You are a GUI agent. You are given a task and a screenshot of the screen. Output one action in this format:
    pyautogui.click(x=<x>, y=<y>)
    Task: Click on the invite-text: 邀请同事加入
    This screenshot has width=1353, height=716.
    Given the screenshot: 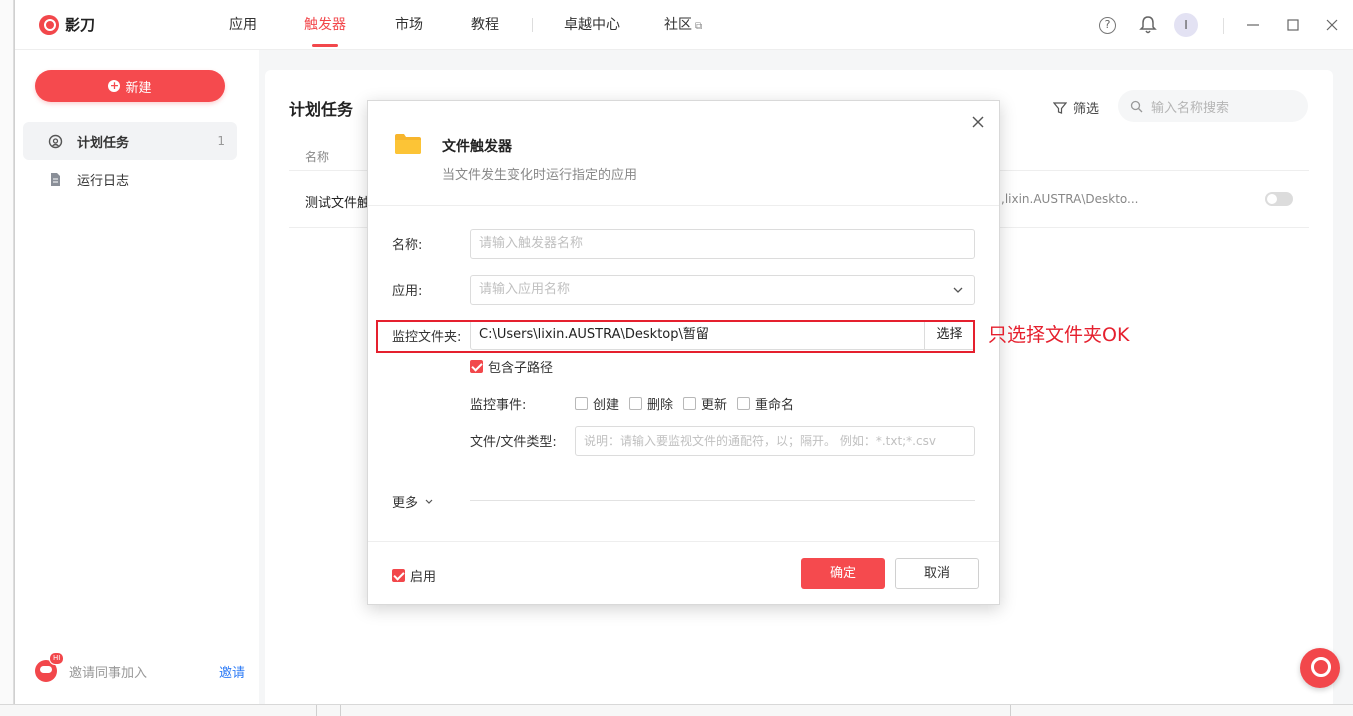 What is the action you would take?
    pyautogui.click(x=108, y=673)
    